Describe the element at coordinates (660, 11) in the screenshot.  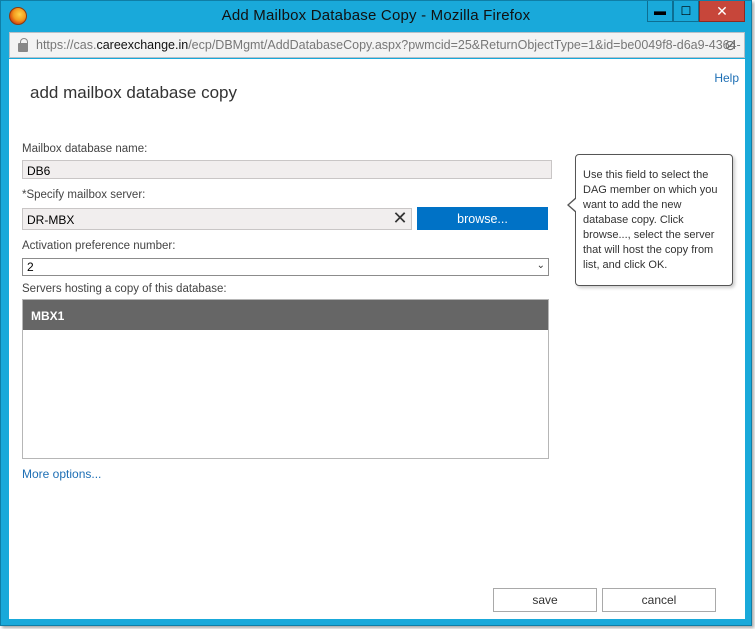
I see `minimize-button: ▬` at that location.